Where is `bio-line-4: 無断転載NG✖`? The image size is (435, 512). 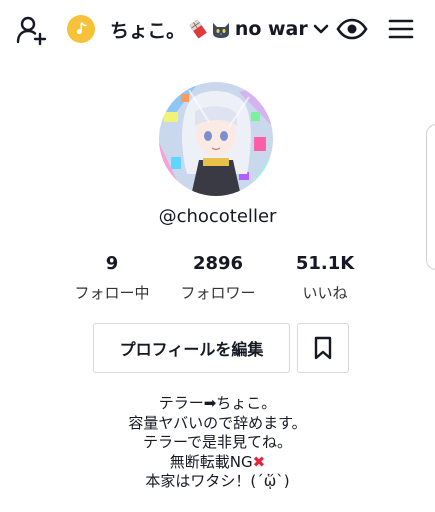 bio-line-4: 無断転載NG✖ is located at coordinates (217, 463).